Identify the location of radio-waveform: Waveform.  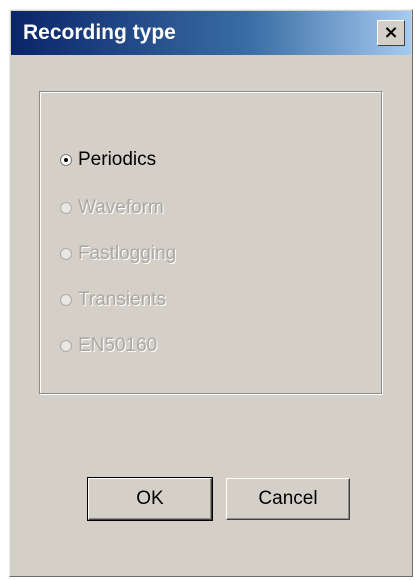
(112, 208).